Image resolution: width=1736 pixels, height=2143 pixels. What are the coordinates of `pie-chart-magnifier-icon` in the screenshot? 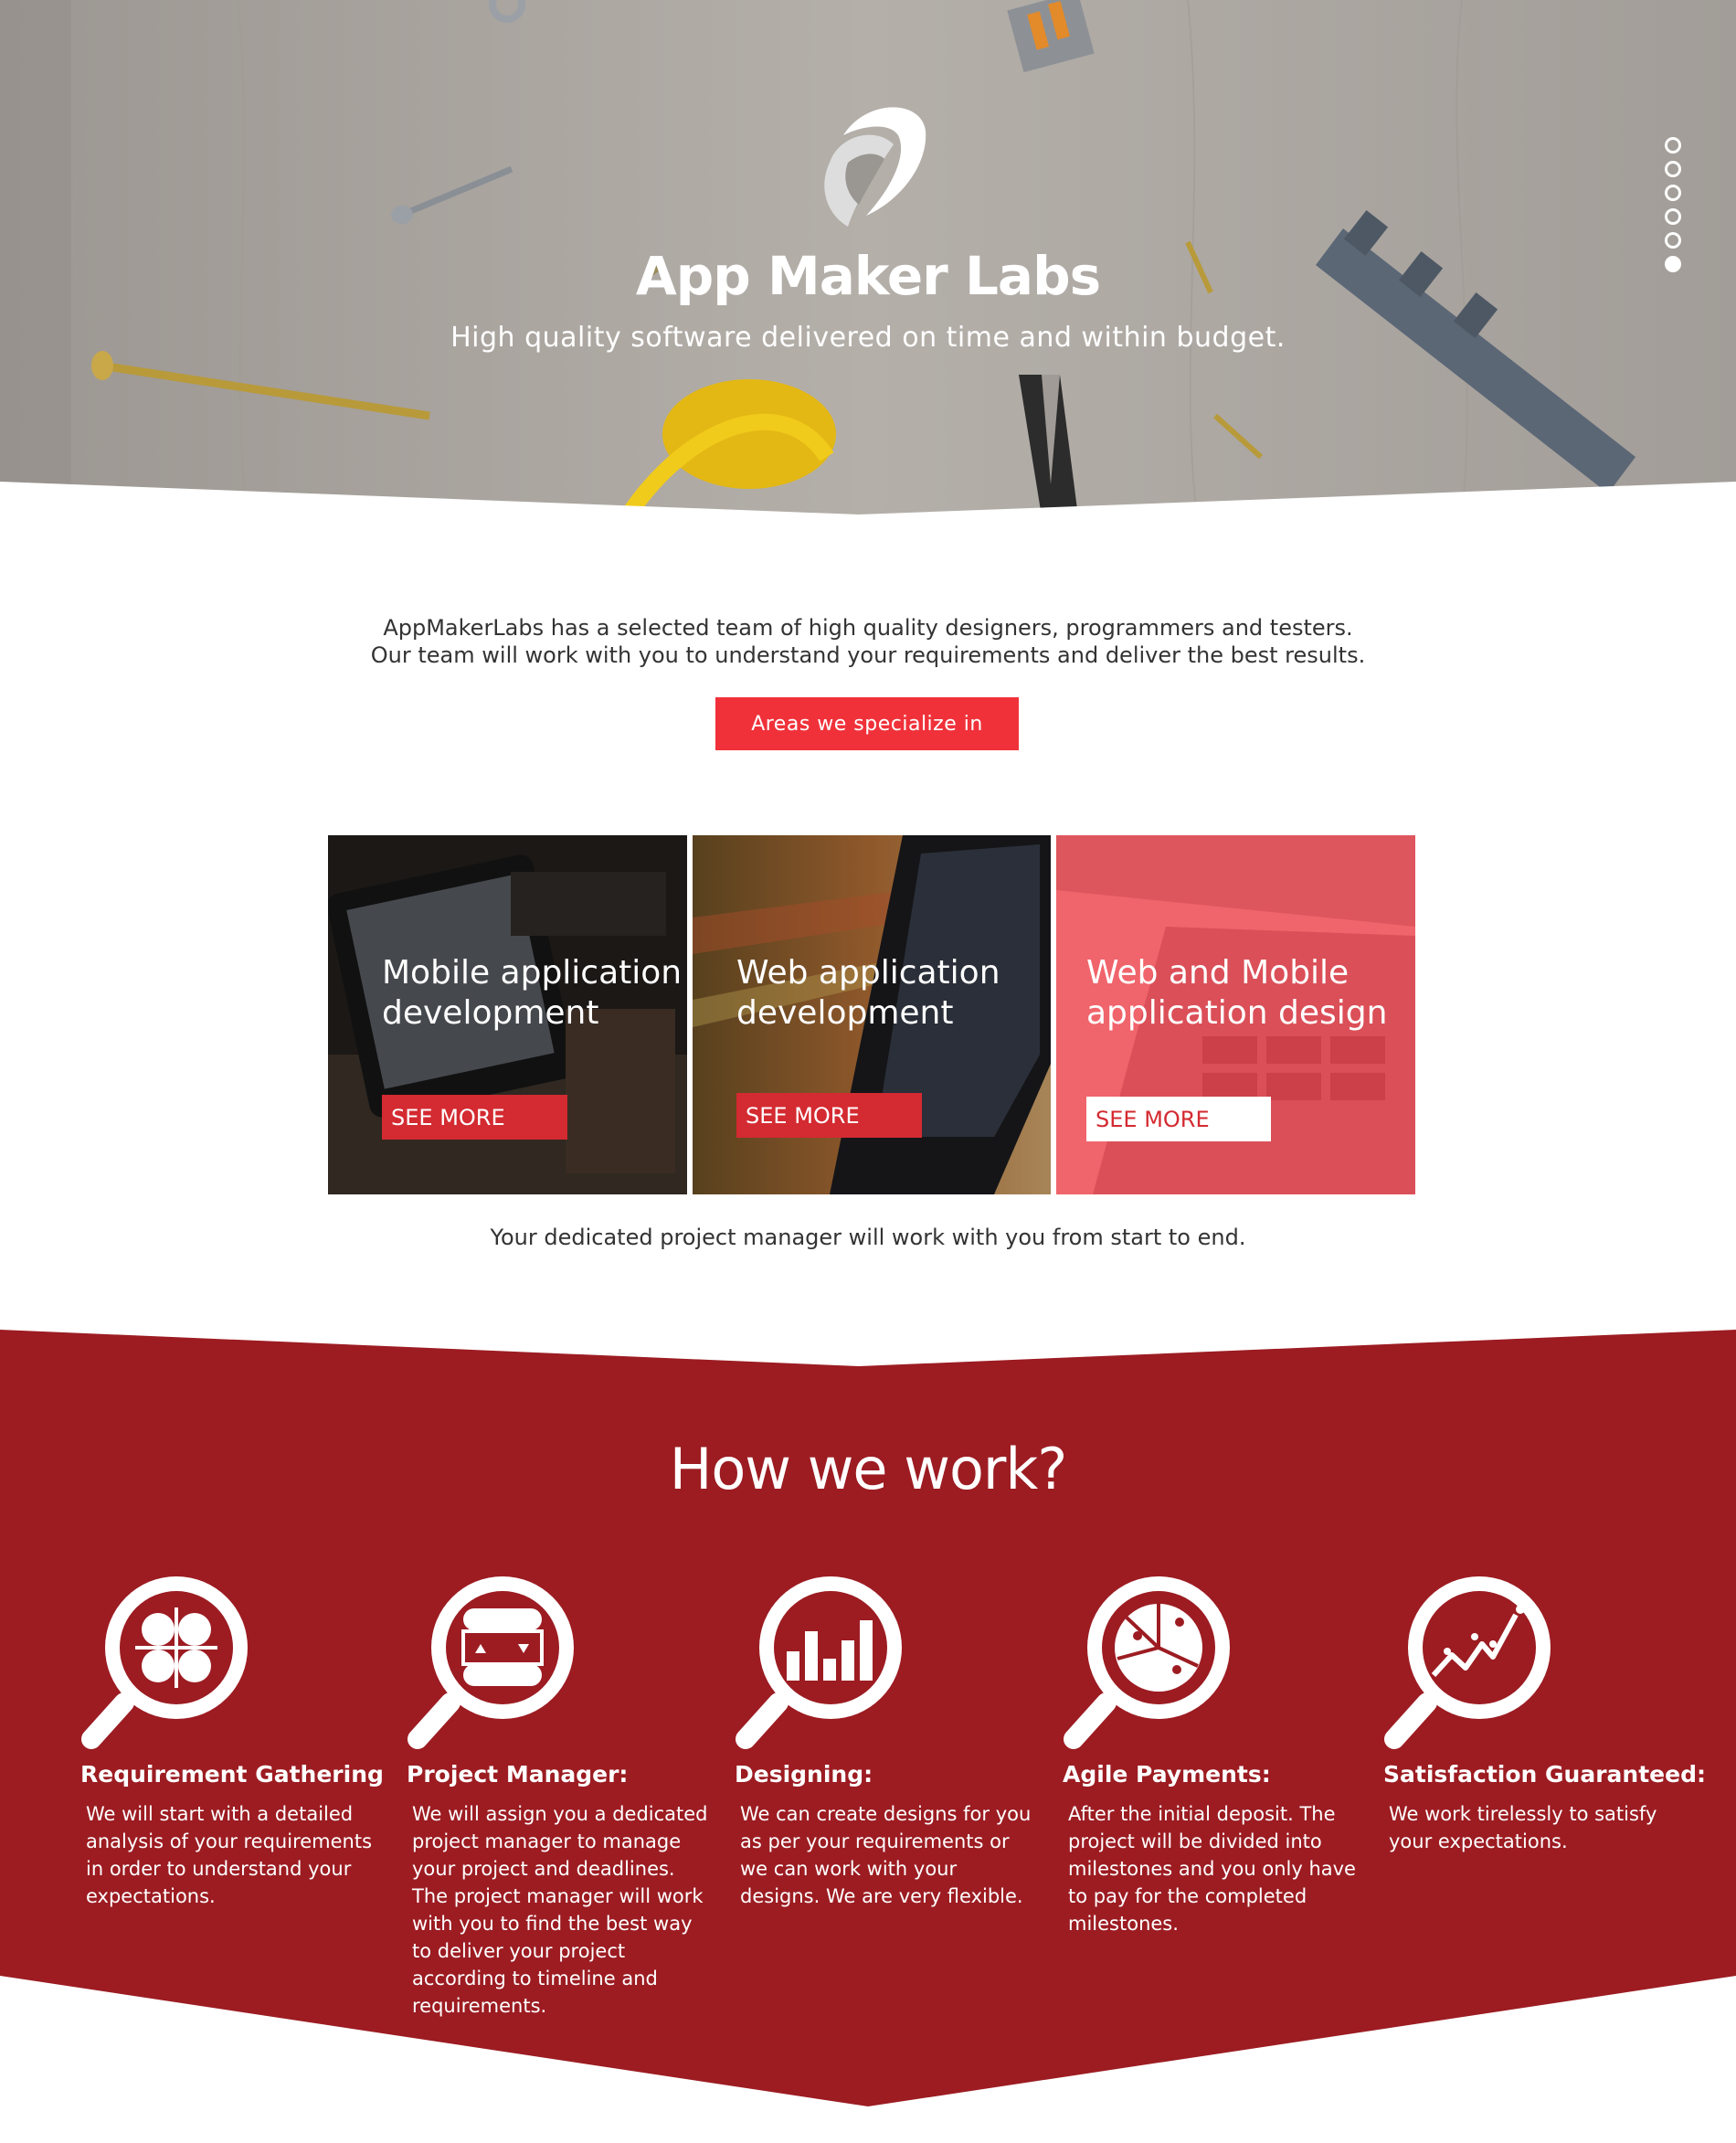 It's located at (1147, 1662).